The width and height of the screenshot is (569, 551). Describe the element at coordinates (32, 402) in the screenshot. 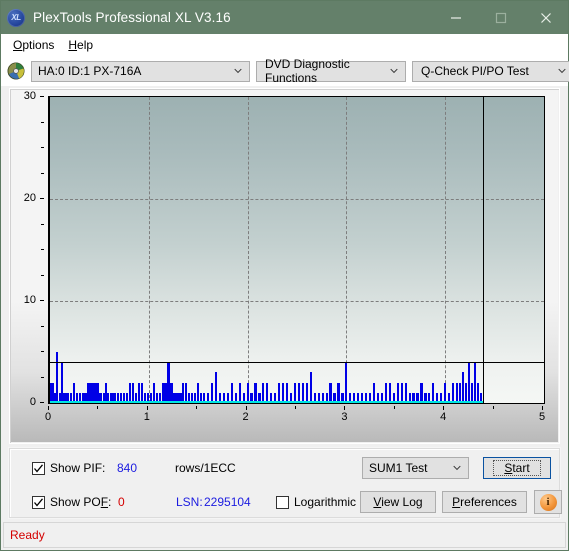

I see `y-axis-tick-label: 0` at that location.